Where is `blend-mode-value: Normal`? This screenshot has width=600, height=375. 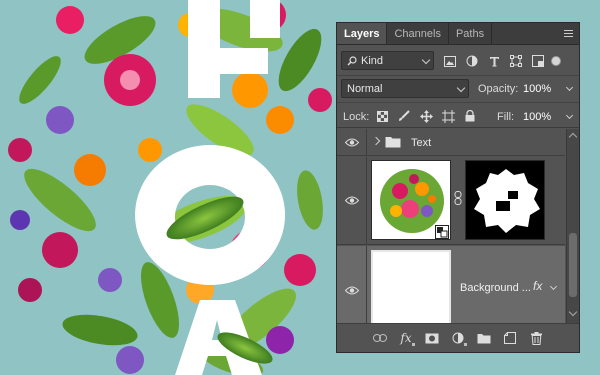 blend-mode-value: Normal is located at coordinates (365, 88).